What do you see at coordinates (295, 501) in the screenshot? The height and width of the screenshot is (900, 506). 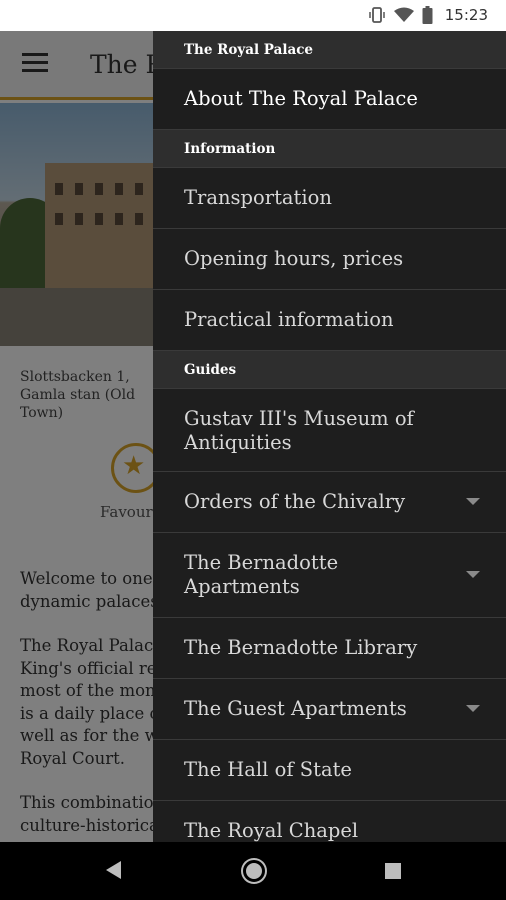 I see `drawer-item-label: Orders of the Chivalry` at bounding box center [295, 501].